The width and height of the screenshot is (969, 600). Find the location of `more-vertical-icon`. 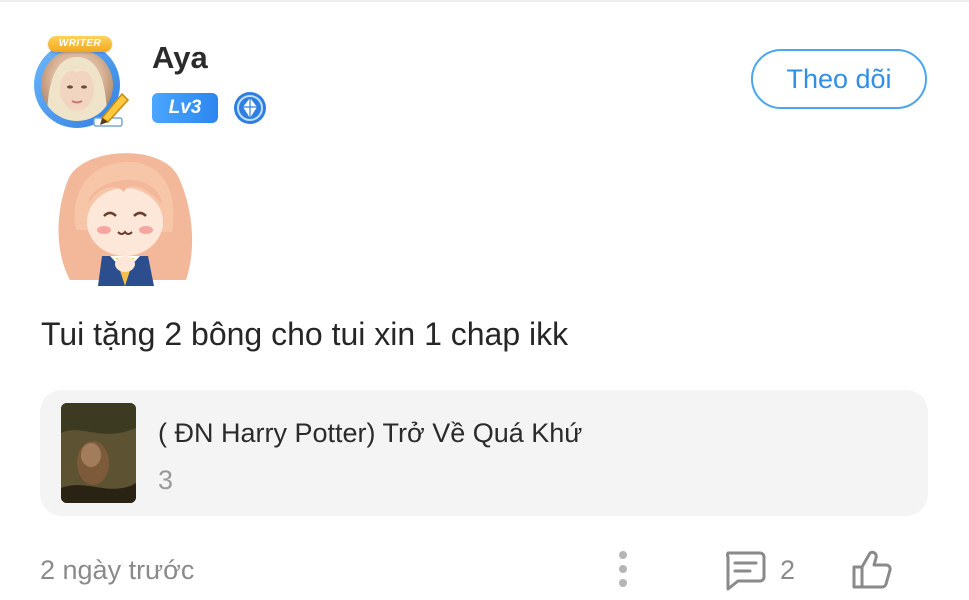

more-vertical-icon is located at coordinates (623, 569).